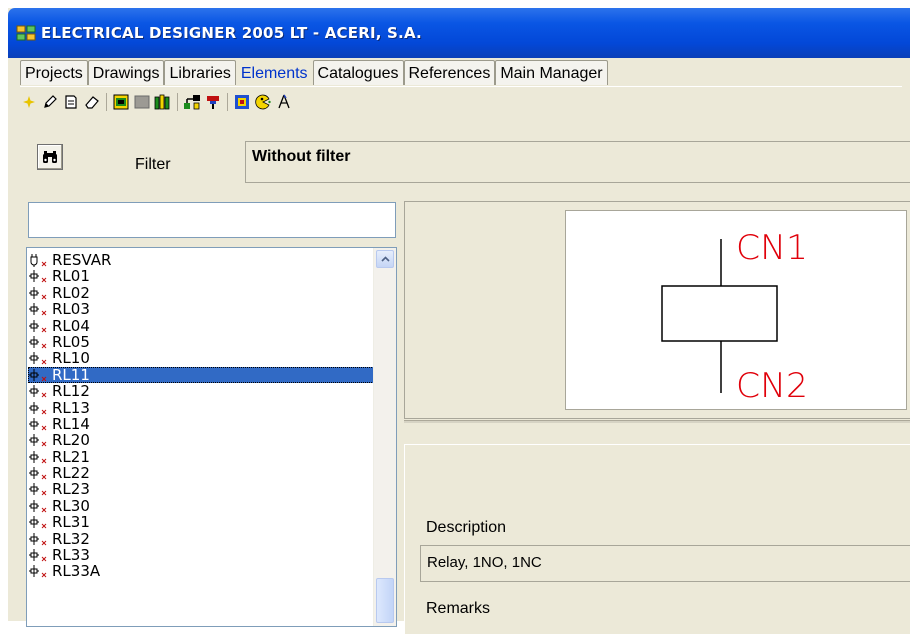 Image resolution: width=910 pixels, height=634 pixels. I want to click on filter-field: Without filter, so click(577, 162).